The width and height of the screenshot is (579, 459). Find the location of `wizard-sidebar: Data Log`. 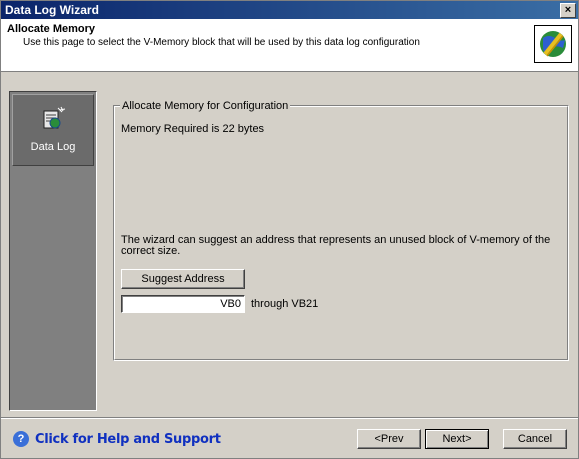

wizard-sidebar: Data Log is located at coordinates (53, 251).